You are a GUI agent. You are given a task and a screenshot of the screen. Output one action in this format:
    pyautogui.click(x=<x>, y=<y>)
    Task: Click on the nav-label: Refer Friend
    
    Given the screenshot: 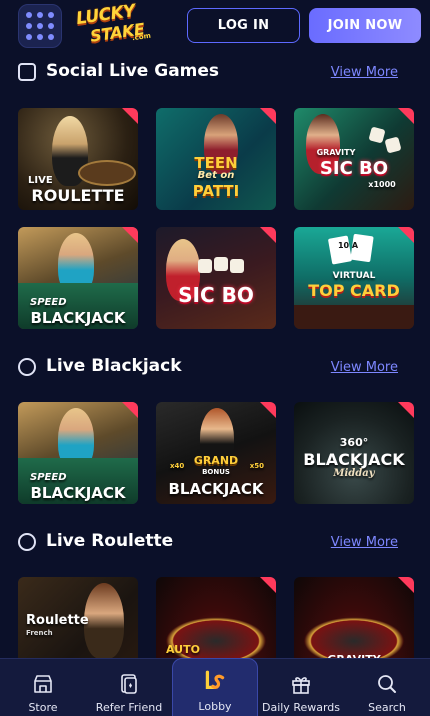 What is the action you would take?
    pyautogui.click(x=129, y=707)
    